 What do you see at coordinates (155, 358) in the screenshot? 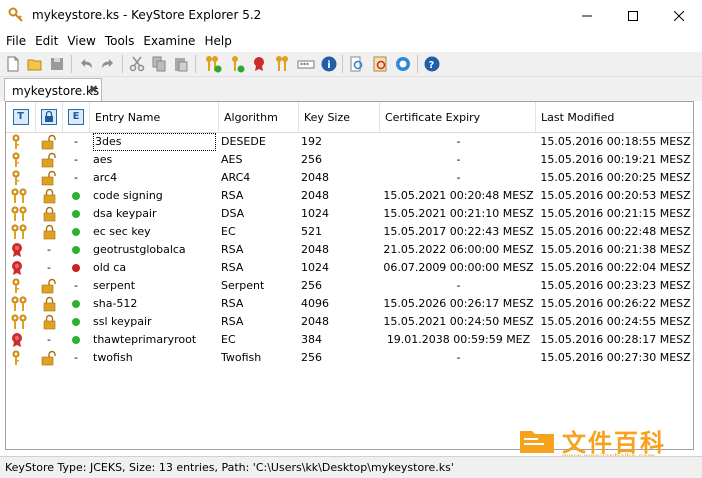
I see `entry-name: twofish` at bounding box center [155, 358].